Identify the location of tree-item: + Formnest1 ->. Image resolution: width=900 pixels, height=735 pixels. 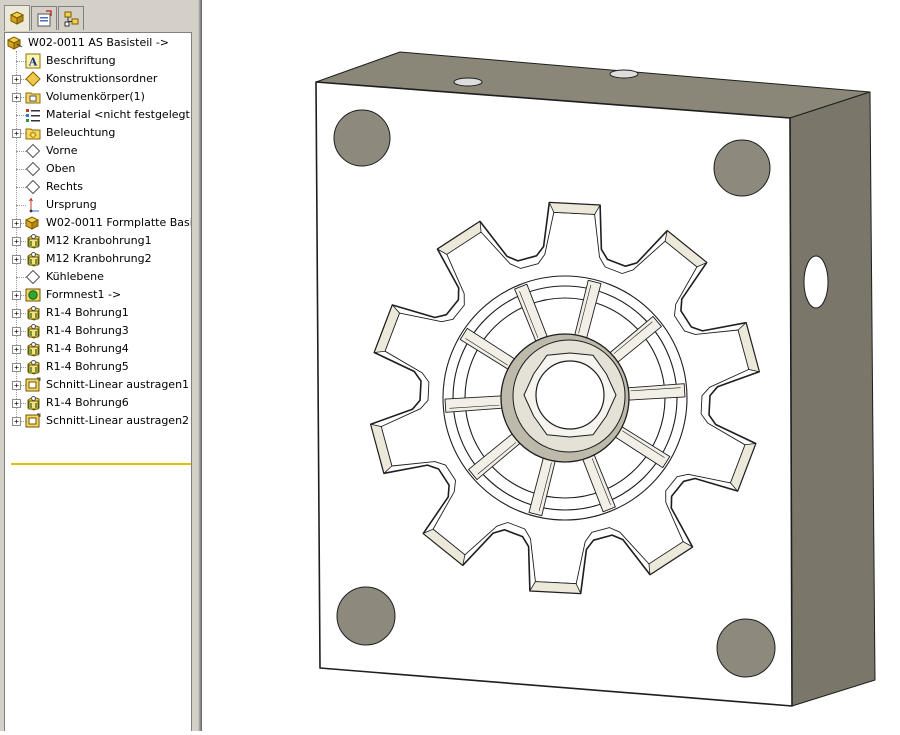
(98, 295).